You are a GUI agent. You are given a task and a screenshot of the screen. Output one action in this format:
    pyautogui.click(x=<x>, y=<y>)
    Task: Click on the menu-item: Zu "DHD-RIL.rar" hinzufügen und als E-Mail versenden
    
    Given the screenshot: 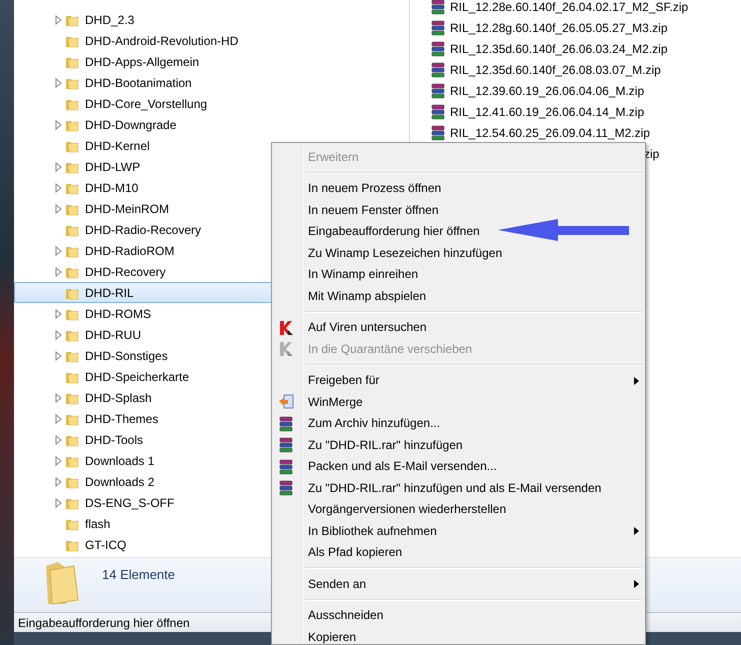 What is the action you would take?
    pyautogui.click(x=458, y=487)
    